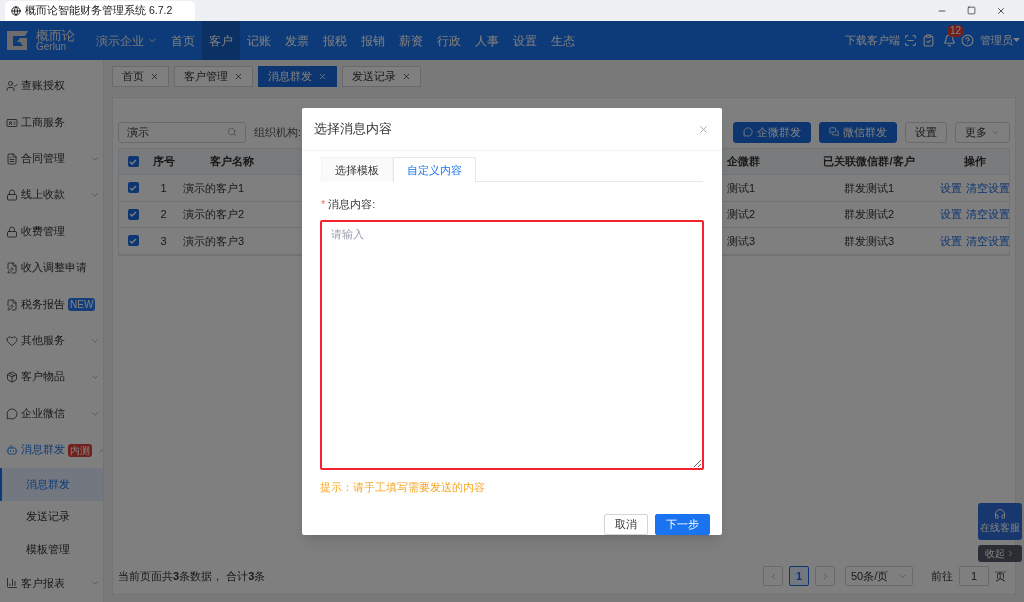 Image resolution: width=1024 pixels, height=602 pixels. What do you see at coordinates (100, 11) in the screenshot?
I see `browser-tab: 概而论智能财务管理系统 6.7.2` at bounding box center [100, 11].